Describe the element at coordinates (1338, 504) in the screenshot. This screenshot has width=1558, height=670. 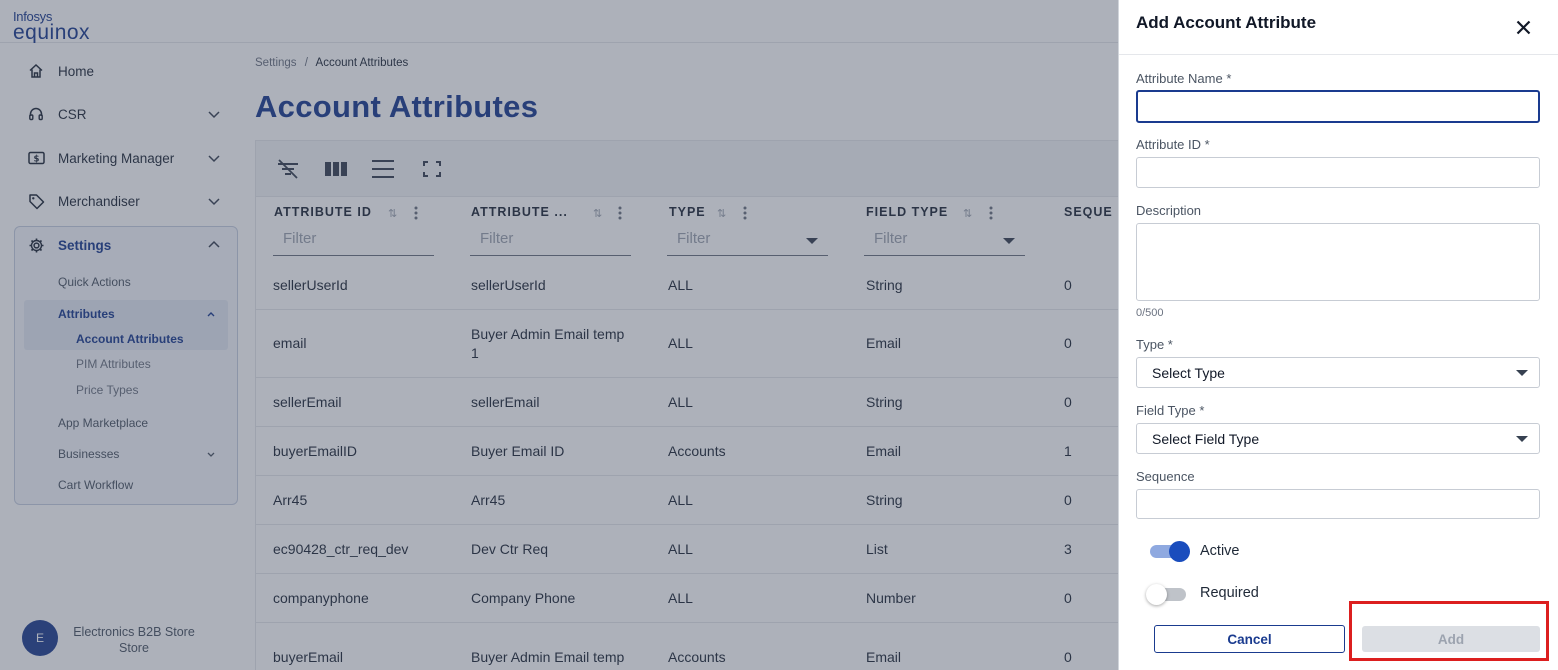
I see `sequence-input` at that location.